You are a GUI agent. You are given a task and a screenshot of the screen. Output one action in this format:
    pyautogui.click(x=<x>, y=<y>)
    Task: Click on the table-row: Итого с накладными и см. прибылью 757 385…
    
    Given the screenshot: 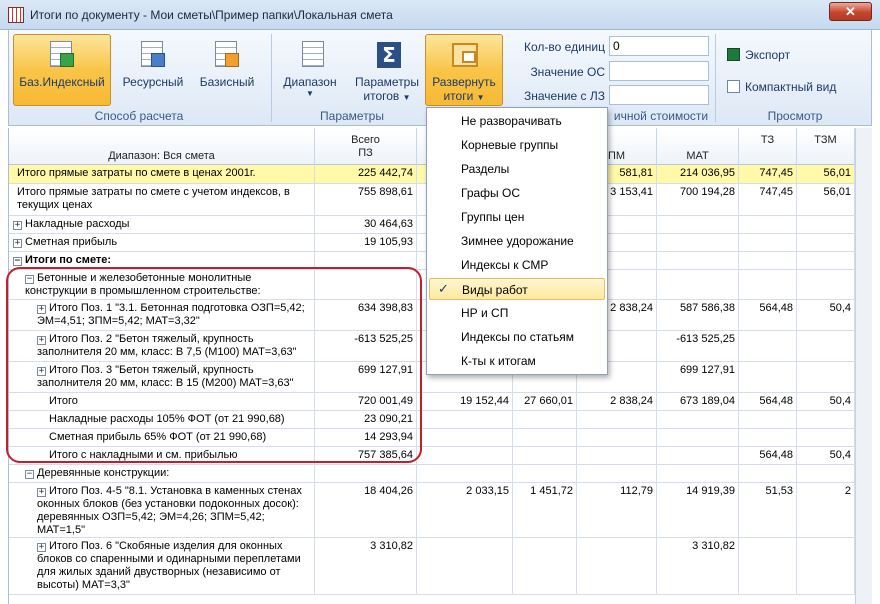 What is the action you would take?
    pyautogui.click(x=440, y=456)
    